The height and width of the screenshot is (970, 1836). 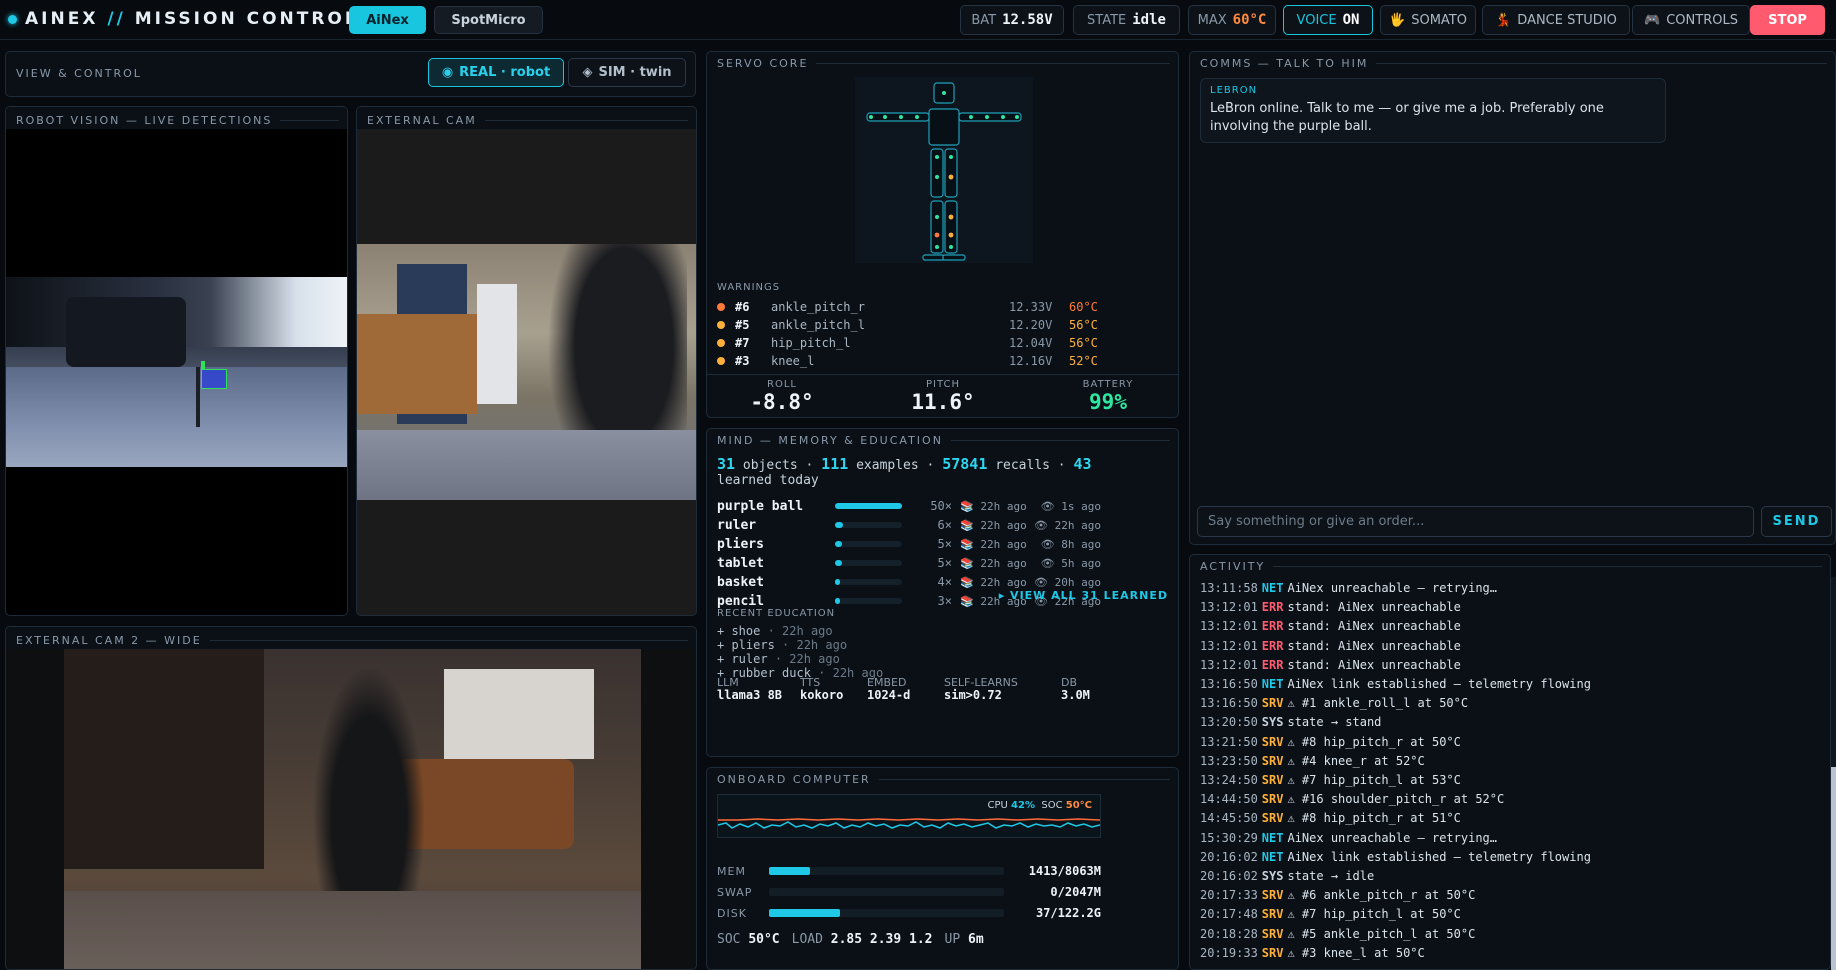 What do you see at coordinates (1312, 954) in the screenshot?
I see `activity-entry: 20:19:33 SRV ⚠ #3 knee_l at 50°C` at bounding box center [1312, 954].